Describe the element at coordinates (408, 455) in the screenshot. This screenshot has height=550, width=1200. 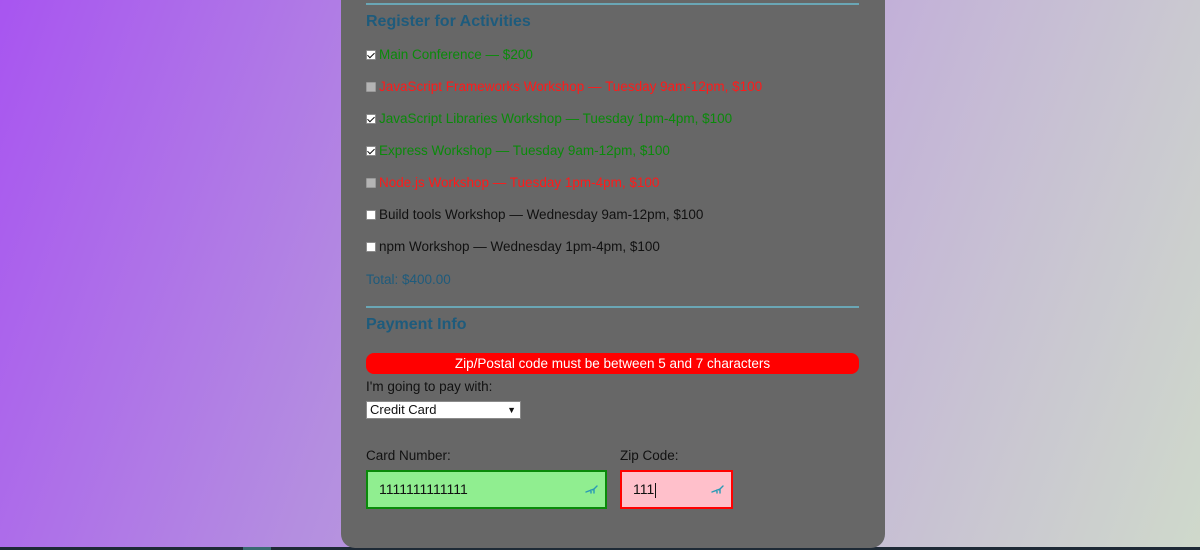
I see `card-number-label: Card Number:` at that location.